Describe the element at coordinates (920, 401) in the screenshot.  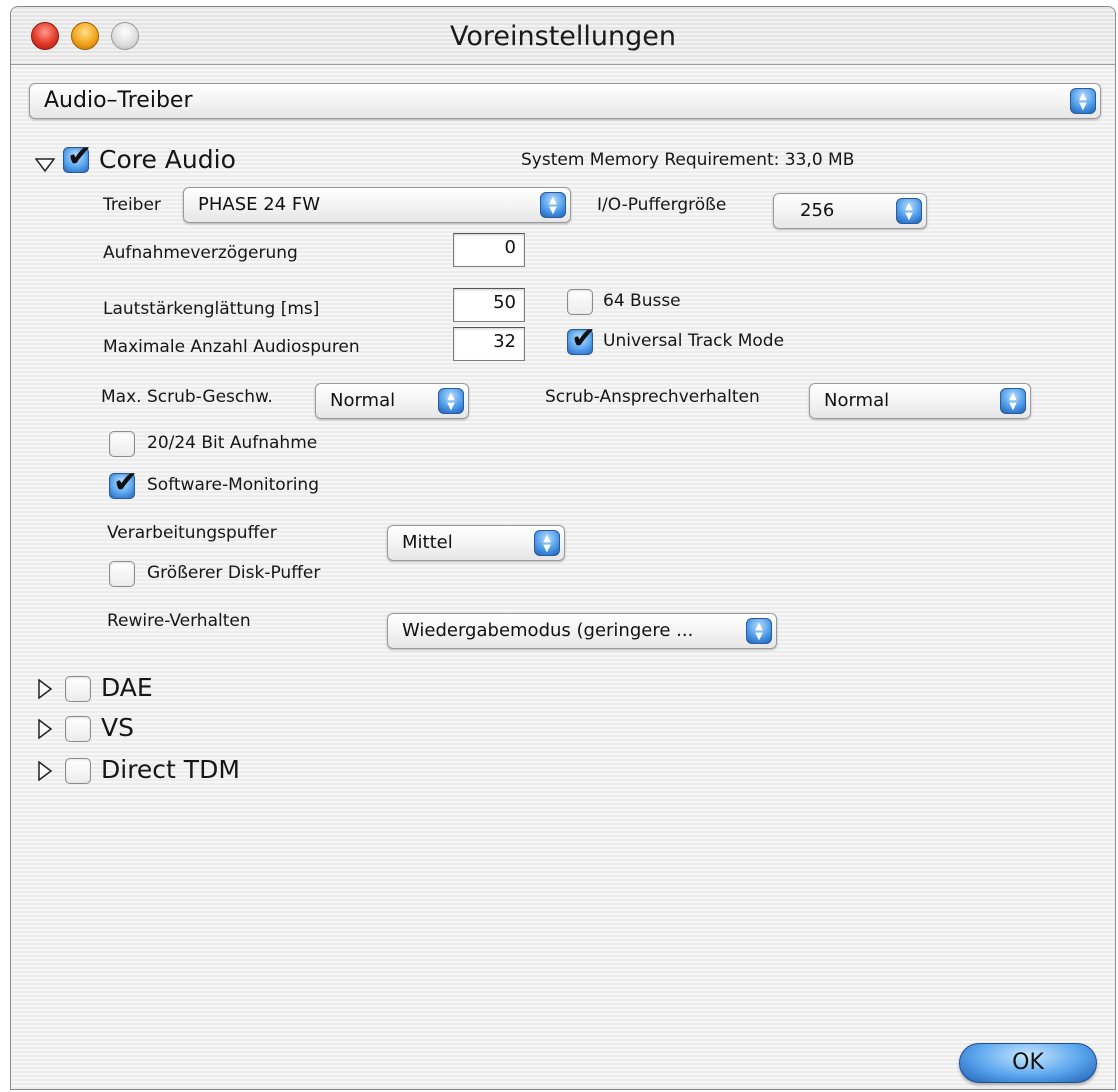
I see `scrub-response-popup: Normal ▲ ▼` at that location.